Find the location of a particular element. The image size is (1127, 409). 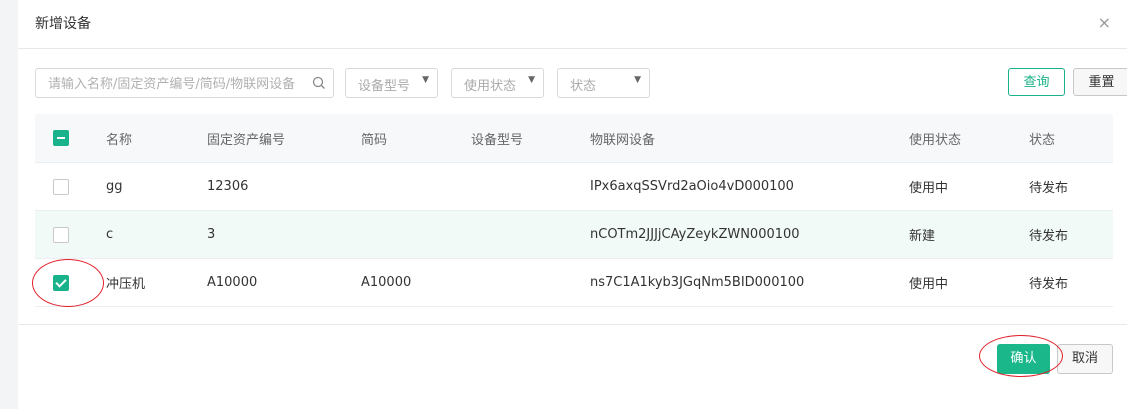

cancel-button: 取消 is located at coordinates (1085, 359).